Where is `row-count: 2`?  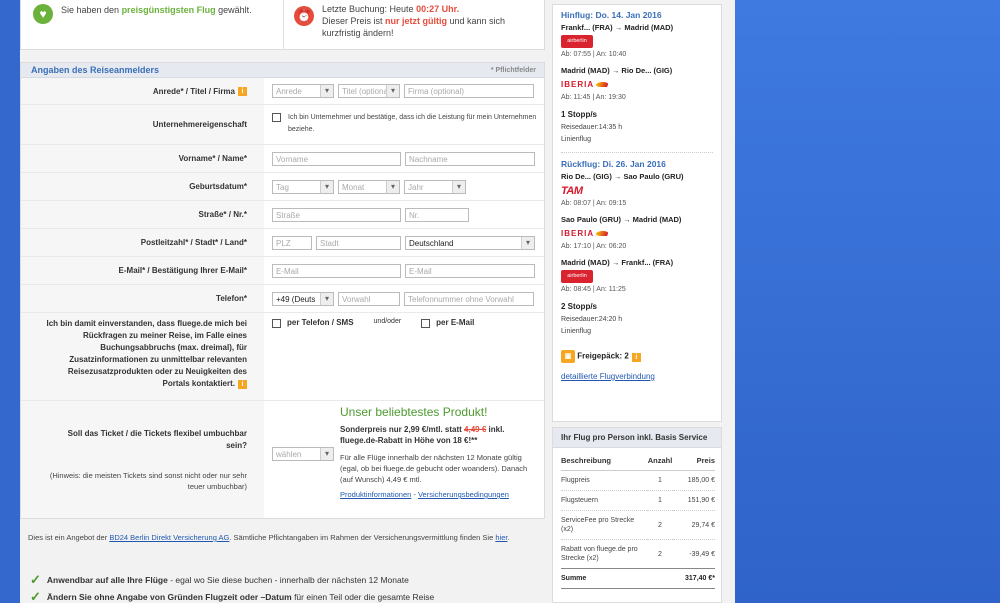 row-count: 2 is located at coordinates (660, 525).